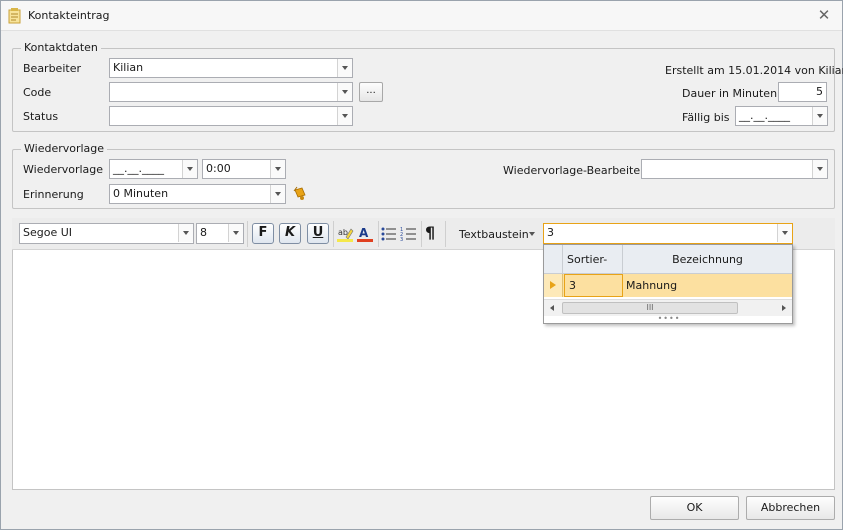  I want to click on table-row: 3 Mahnung, so click(668, 285).